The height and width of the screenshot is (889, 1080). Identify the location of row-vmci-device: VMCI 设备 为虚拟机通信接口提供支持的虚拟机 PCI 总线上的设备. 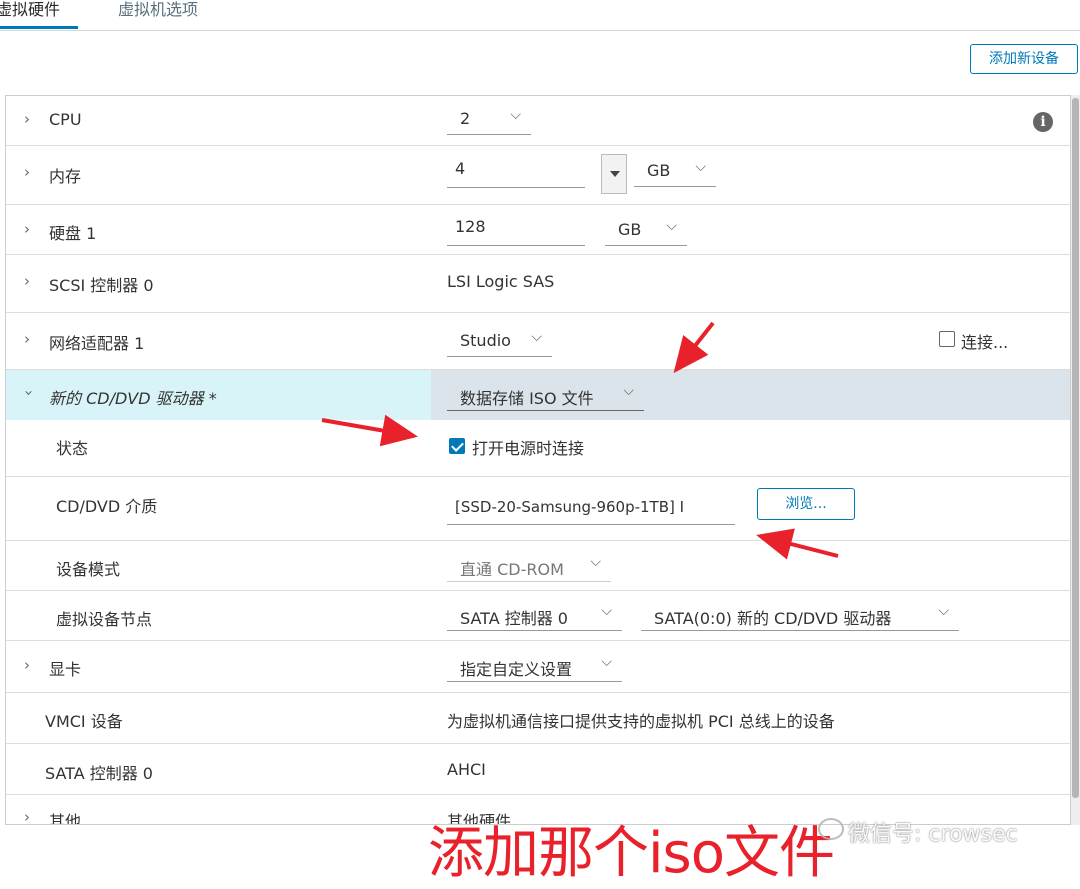
(538, 718).